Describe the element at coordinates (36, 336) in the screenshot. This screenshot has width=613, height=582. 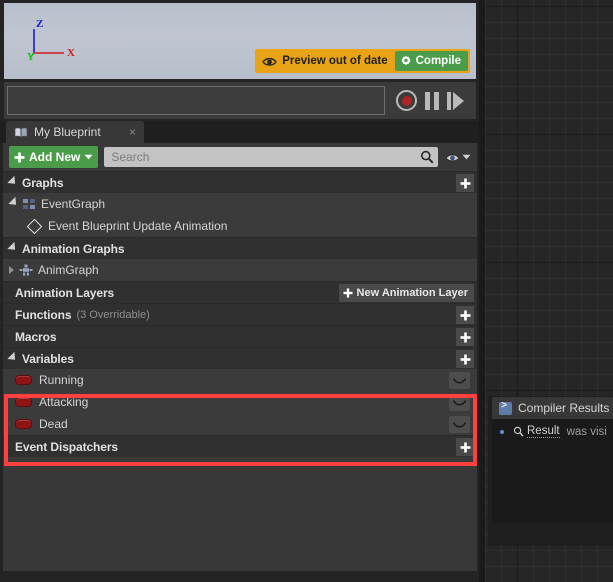
I see `section-macros-title: Macros` at that location.